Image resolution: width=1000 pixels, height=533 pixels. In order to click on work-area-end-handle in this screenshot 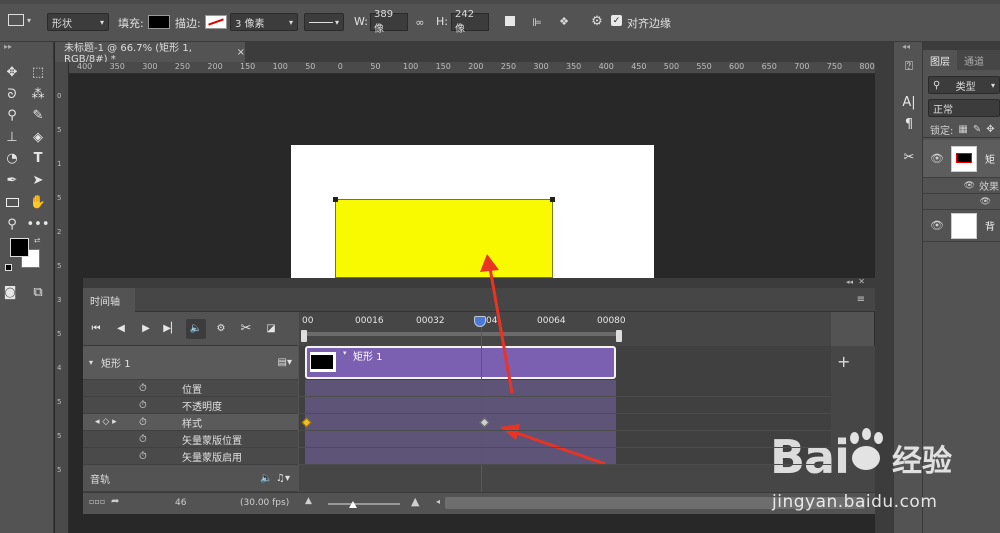, I will do `click(619, 336)`.